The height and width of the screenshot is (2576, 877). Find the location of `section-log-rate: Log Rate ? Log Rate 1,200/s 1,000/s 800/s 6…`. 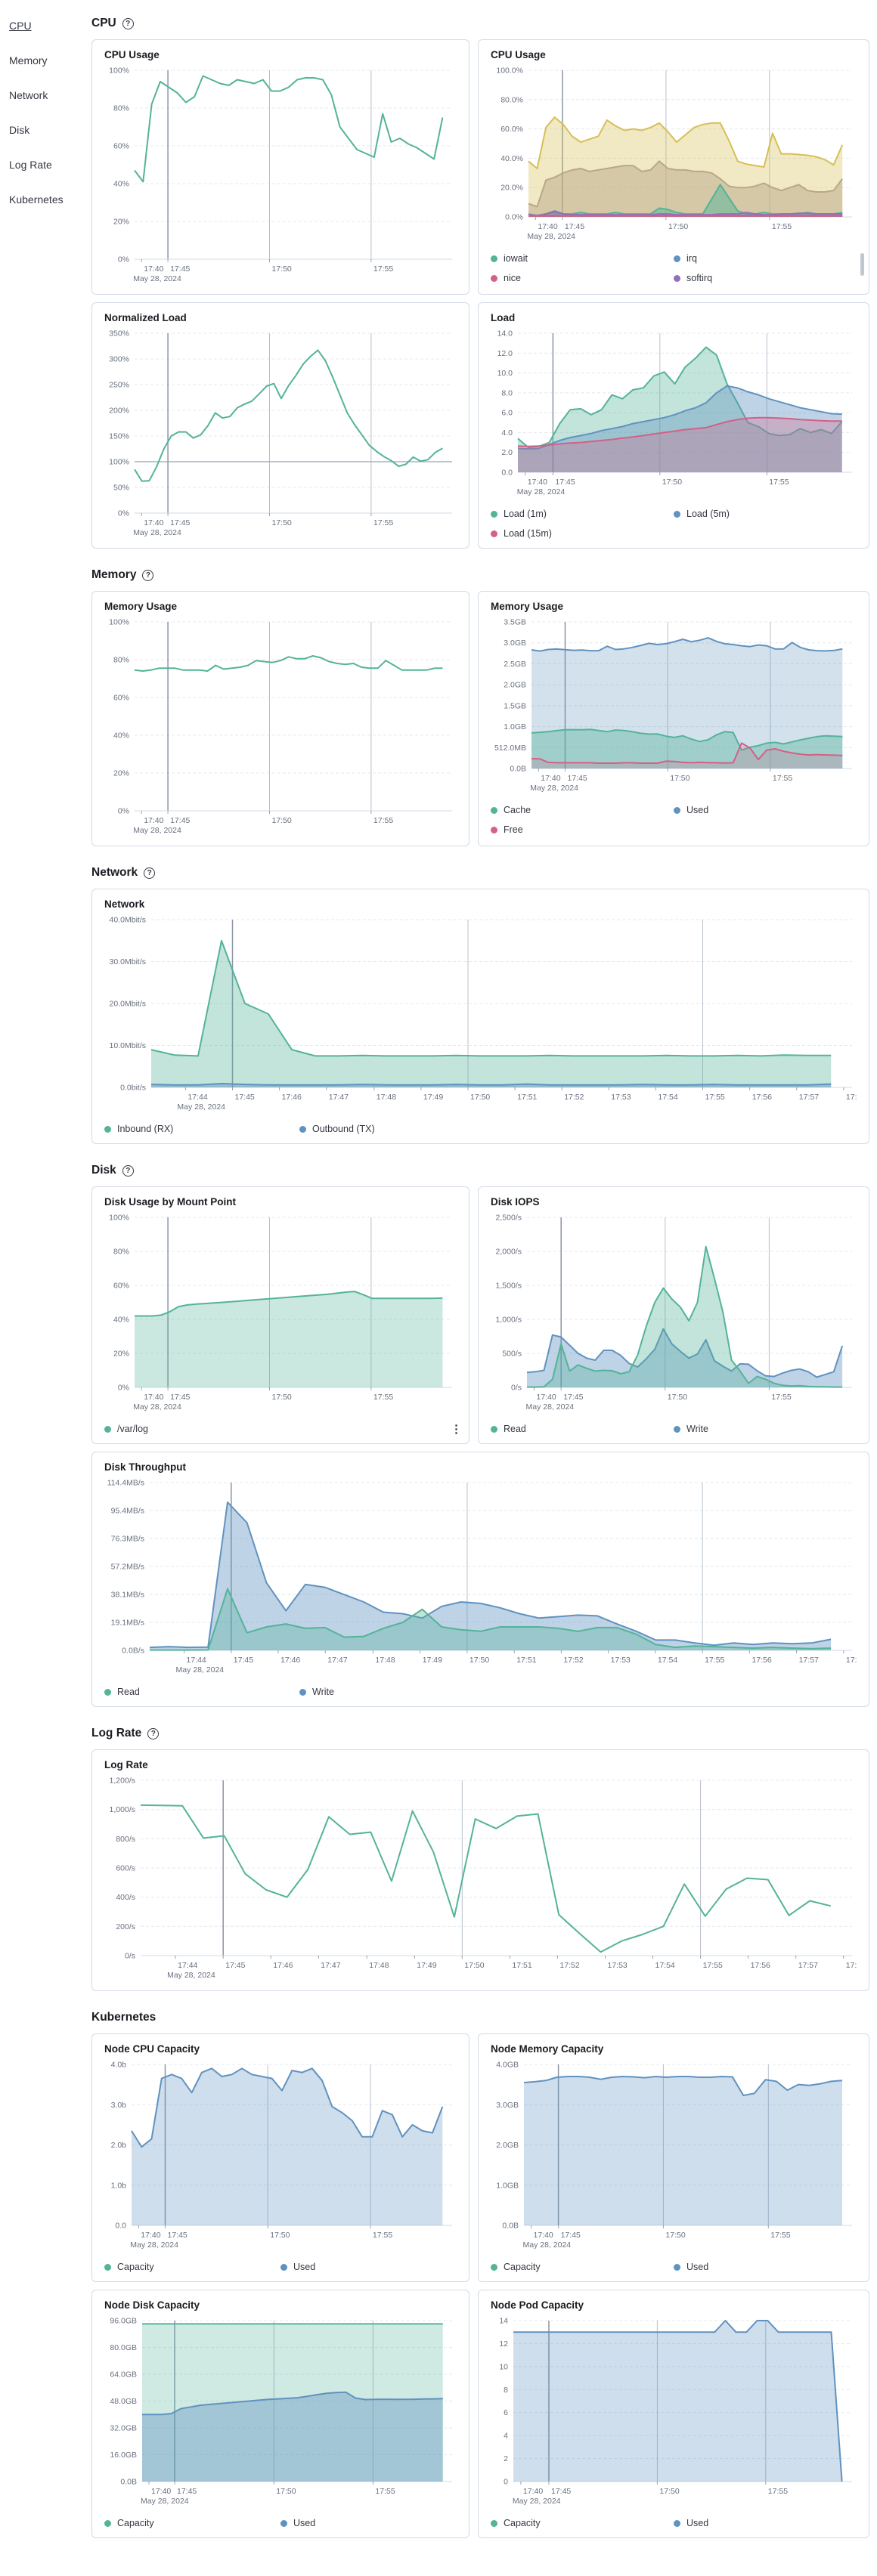

section-log-rate: Log Rate ? Log Rate 1,200/s 1,000/s 800/s 6… is located at coordinates (480, 1859).